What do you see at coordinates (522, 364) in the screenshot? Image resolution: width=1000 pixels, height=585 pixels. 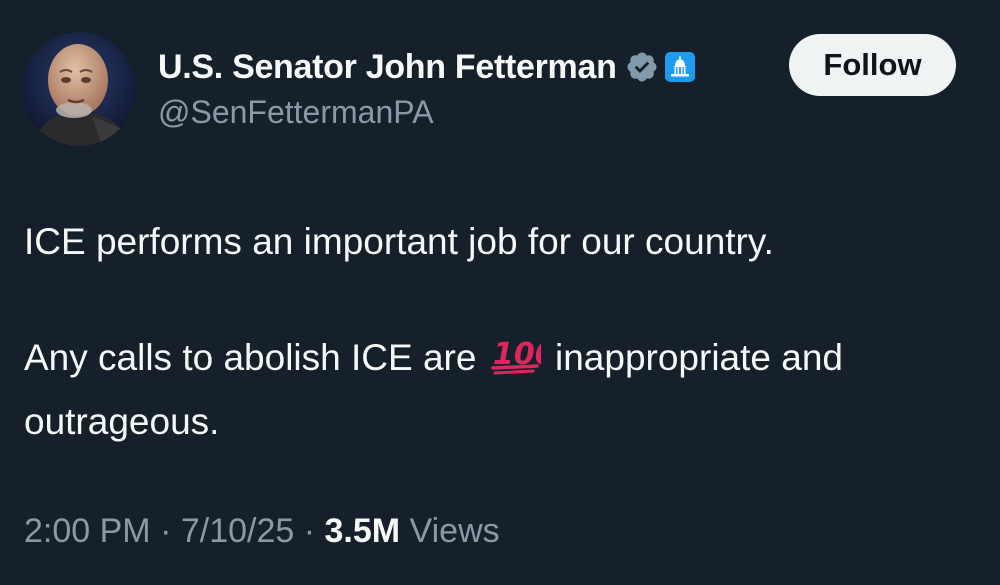 I see `hundred-points-icon: 100` at bounding box center [522, 364].